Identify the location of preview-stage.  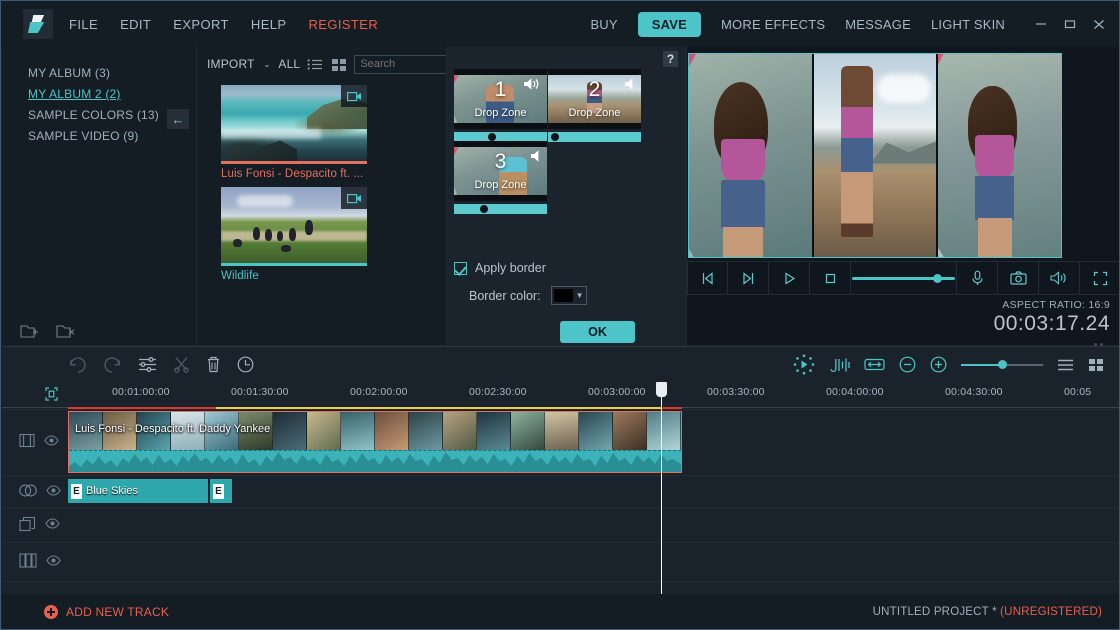
(875, 155).